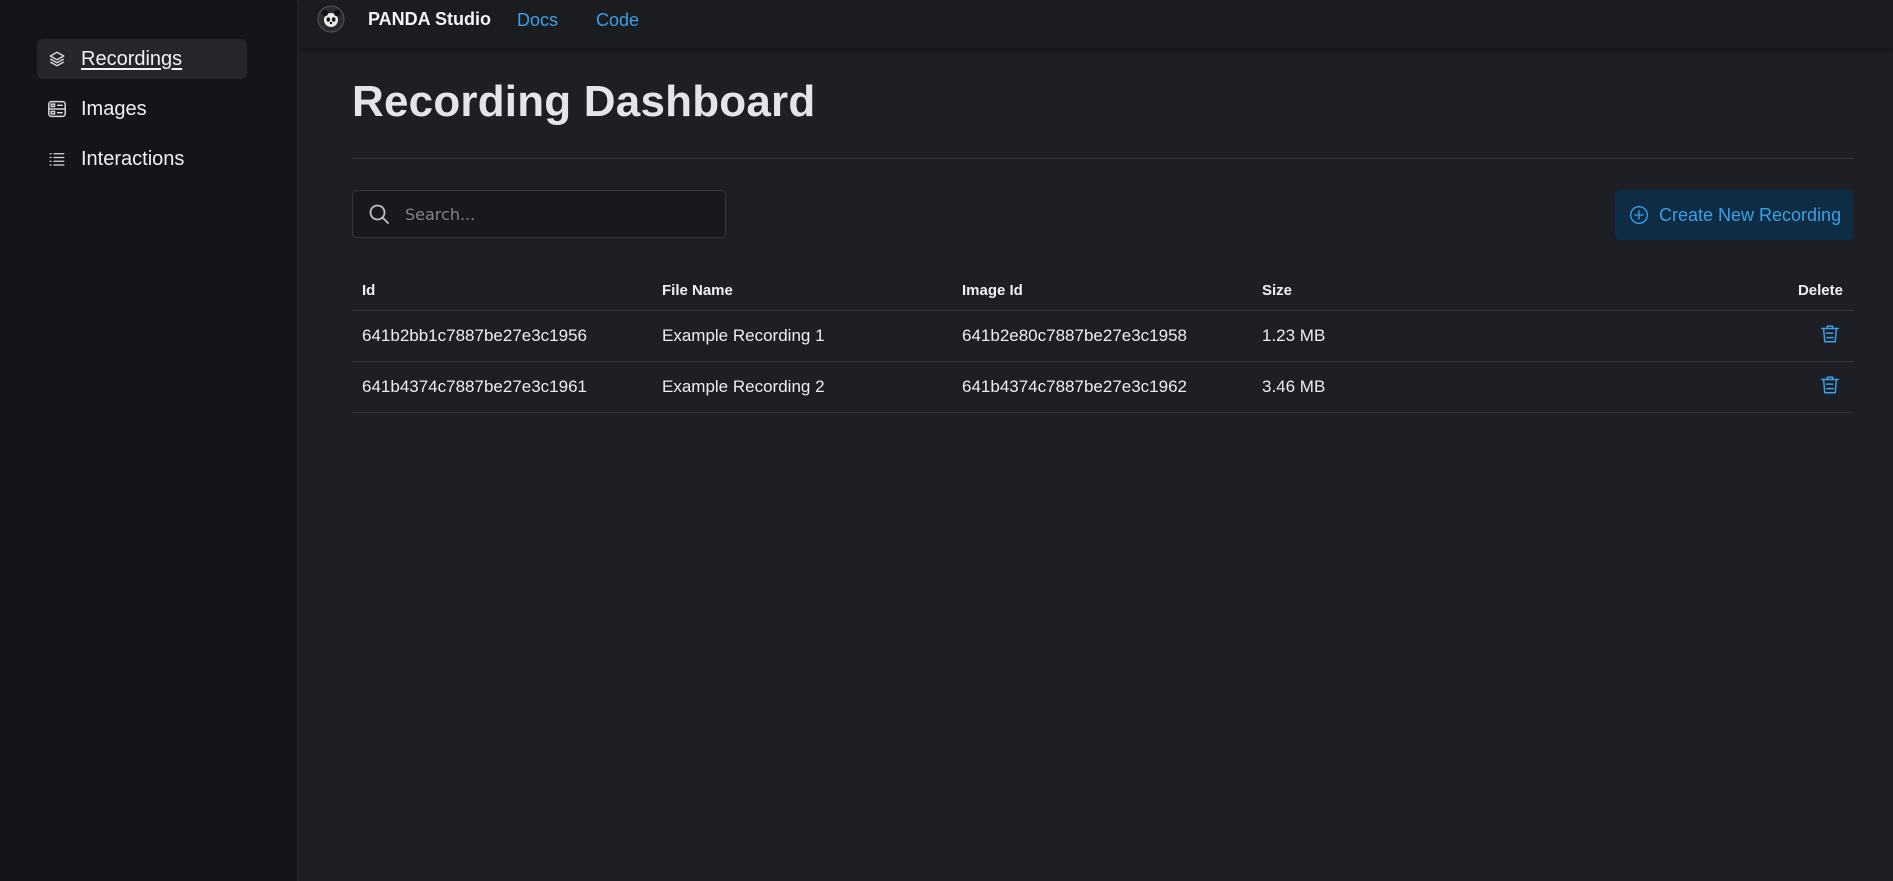 Image resolution: width=1893 pixels, height=881 pixels. Describe the element at coordinates (617, 20) in the screenshot. I see `code-link: Code` at that location.